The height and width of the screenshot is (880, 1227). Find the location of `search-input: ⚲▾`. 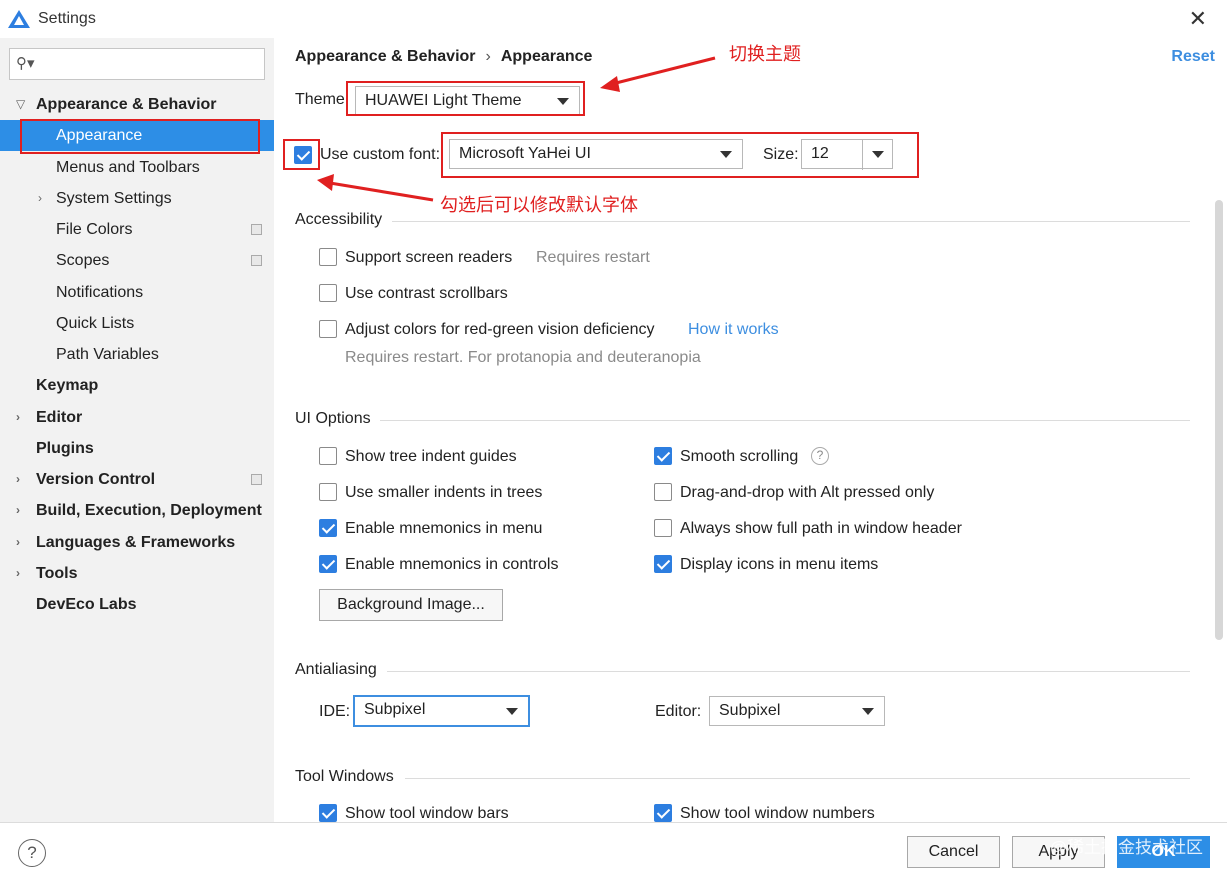

search-input: ⚲▾ is located at coordinates (137, 64).